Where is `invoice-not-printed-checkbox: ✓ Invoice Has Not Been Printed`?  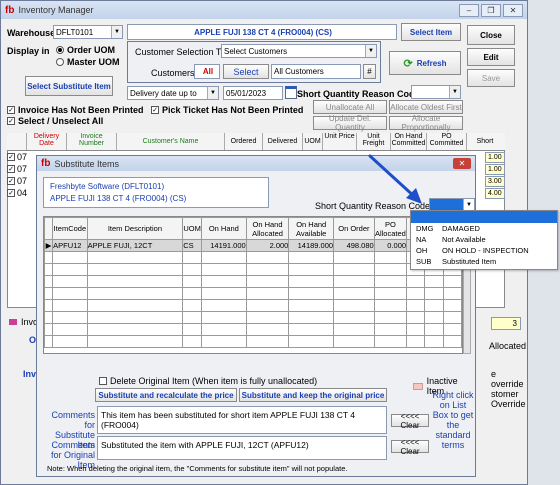 invoice-not-printed-checkbox: ✓ Invoice Has Not Been Printed is located at coordinates (75, 110).